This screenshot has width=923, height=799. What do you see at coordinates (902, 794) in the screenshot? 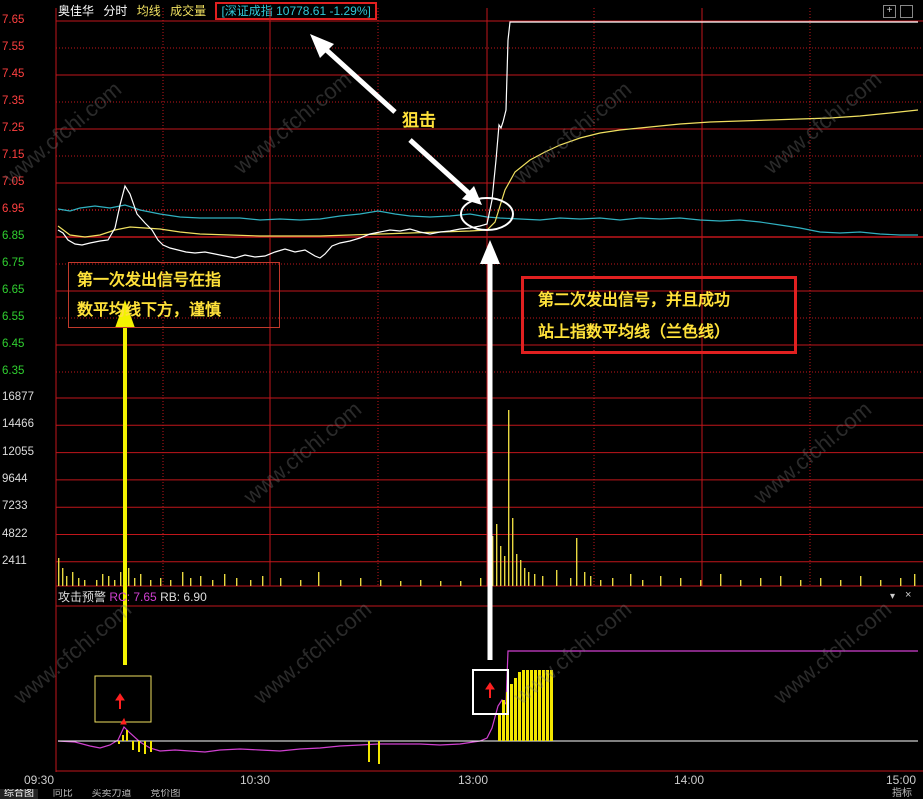
I see `indicator-tab: 指标` at bounding box center [902, 794].